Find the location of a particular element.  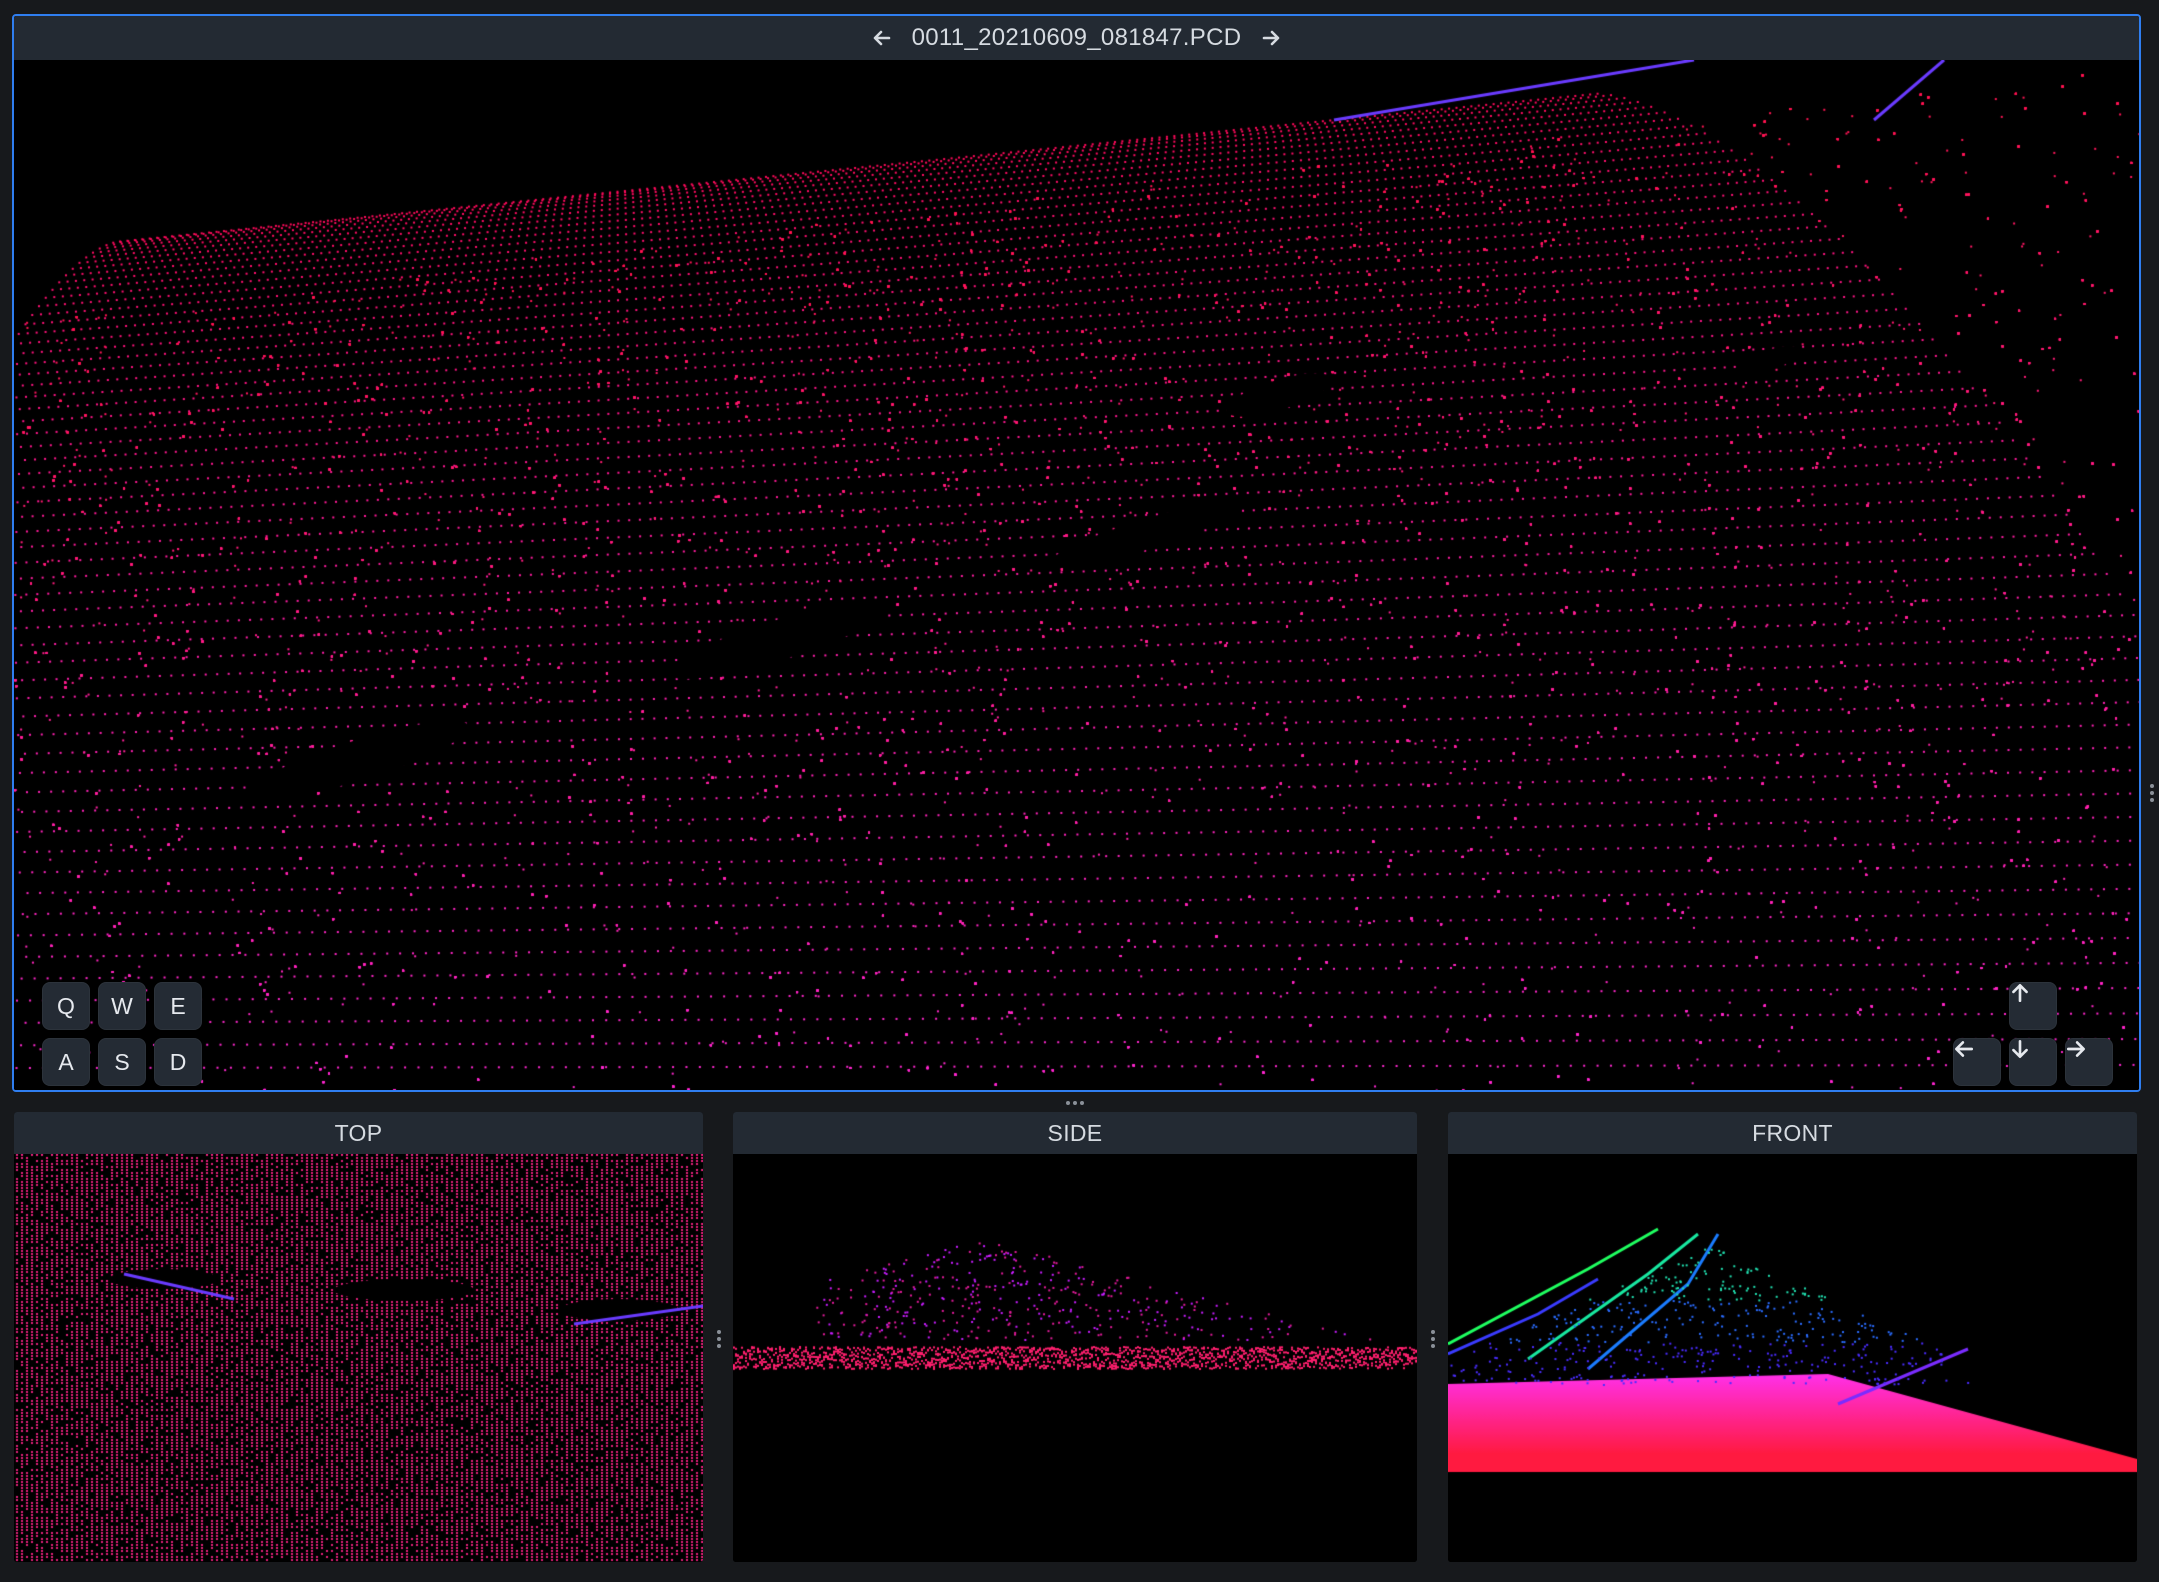

front-view-header: FRONT is located at coordinates (1792, 1133).